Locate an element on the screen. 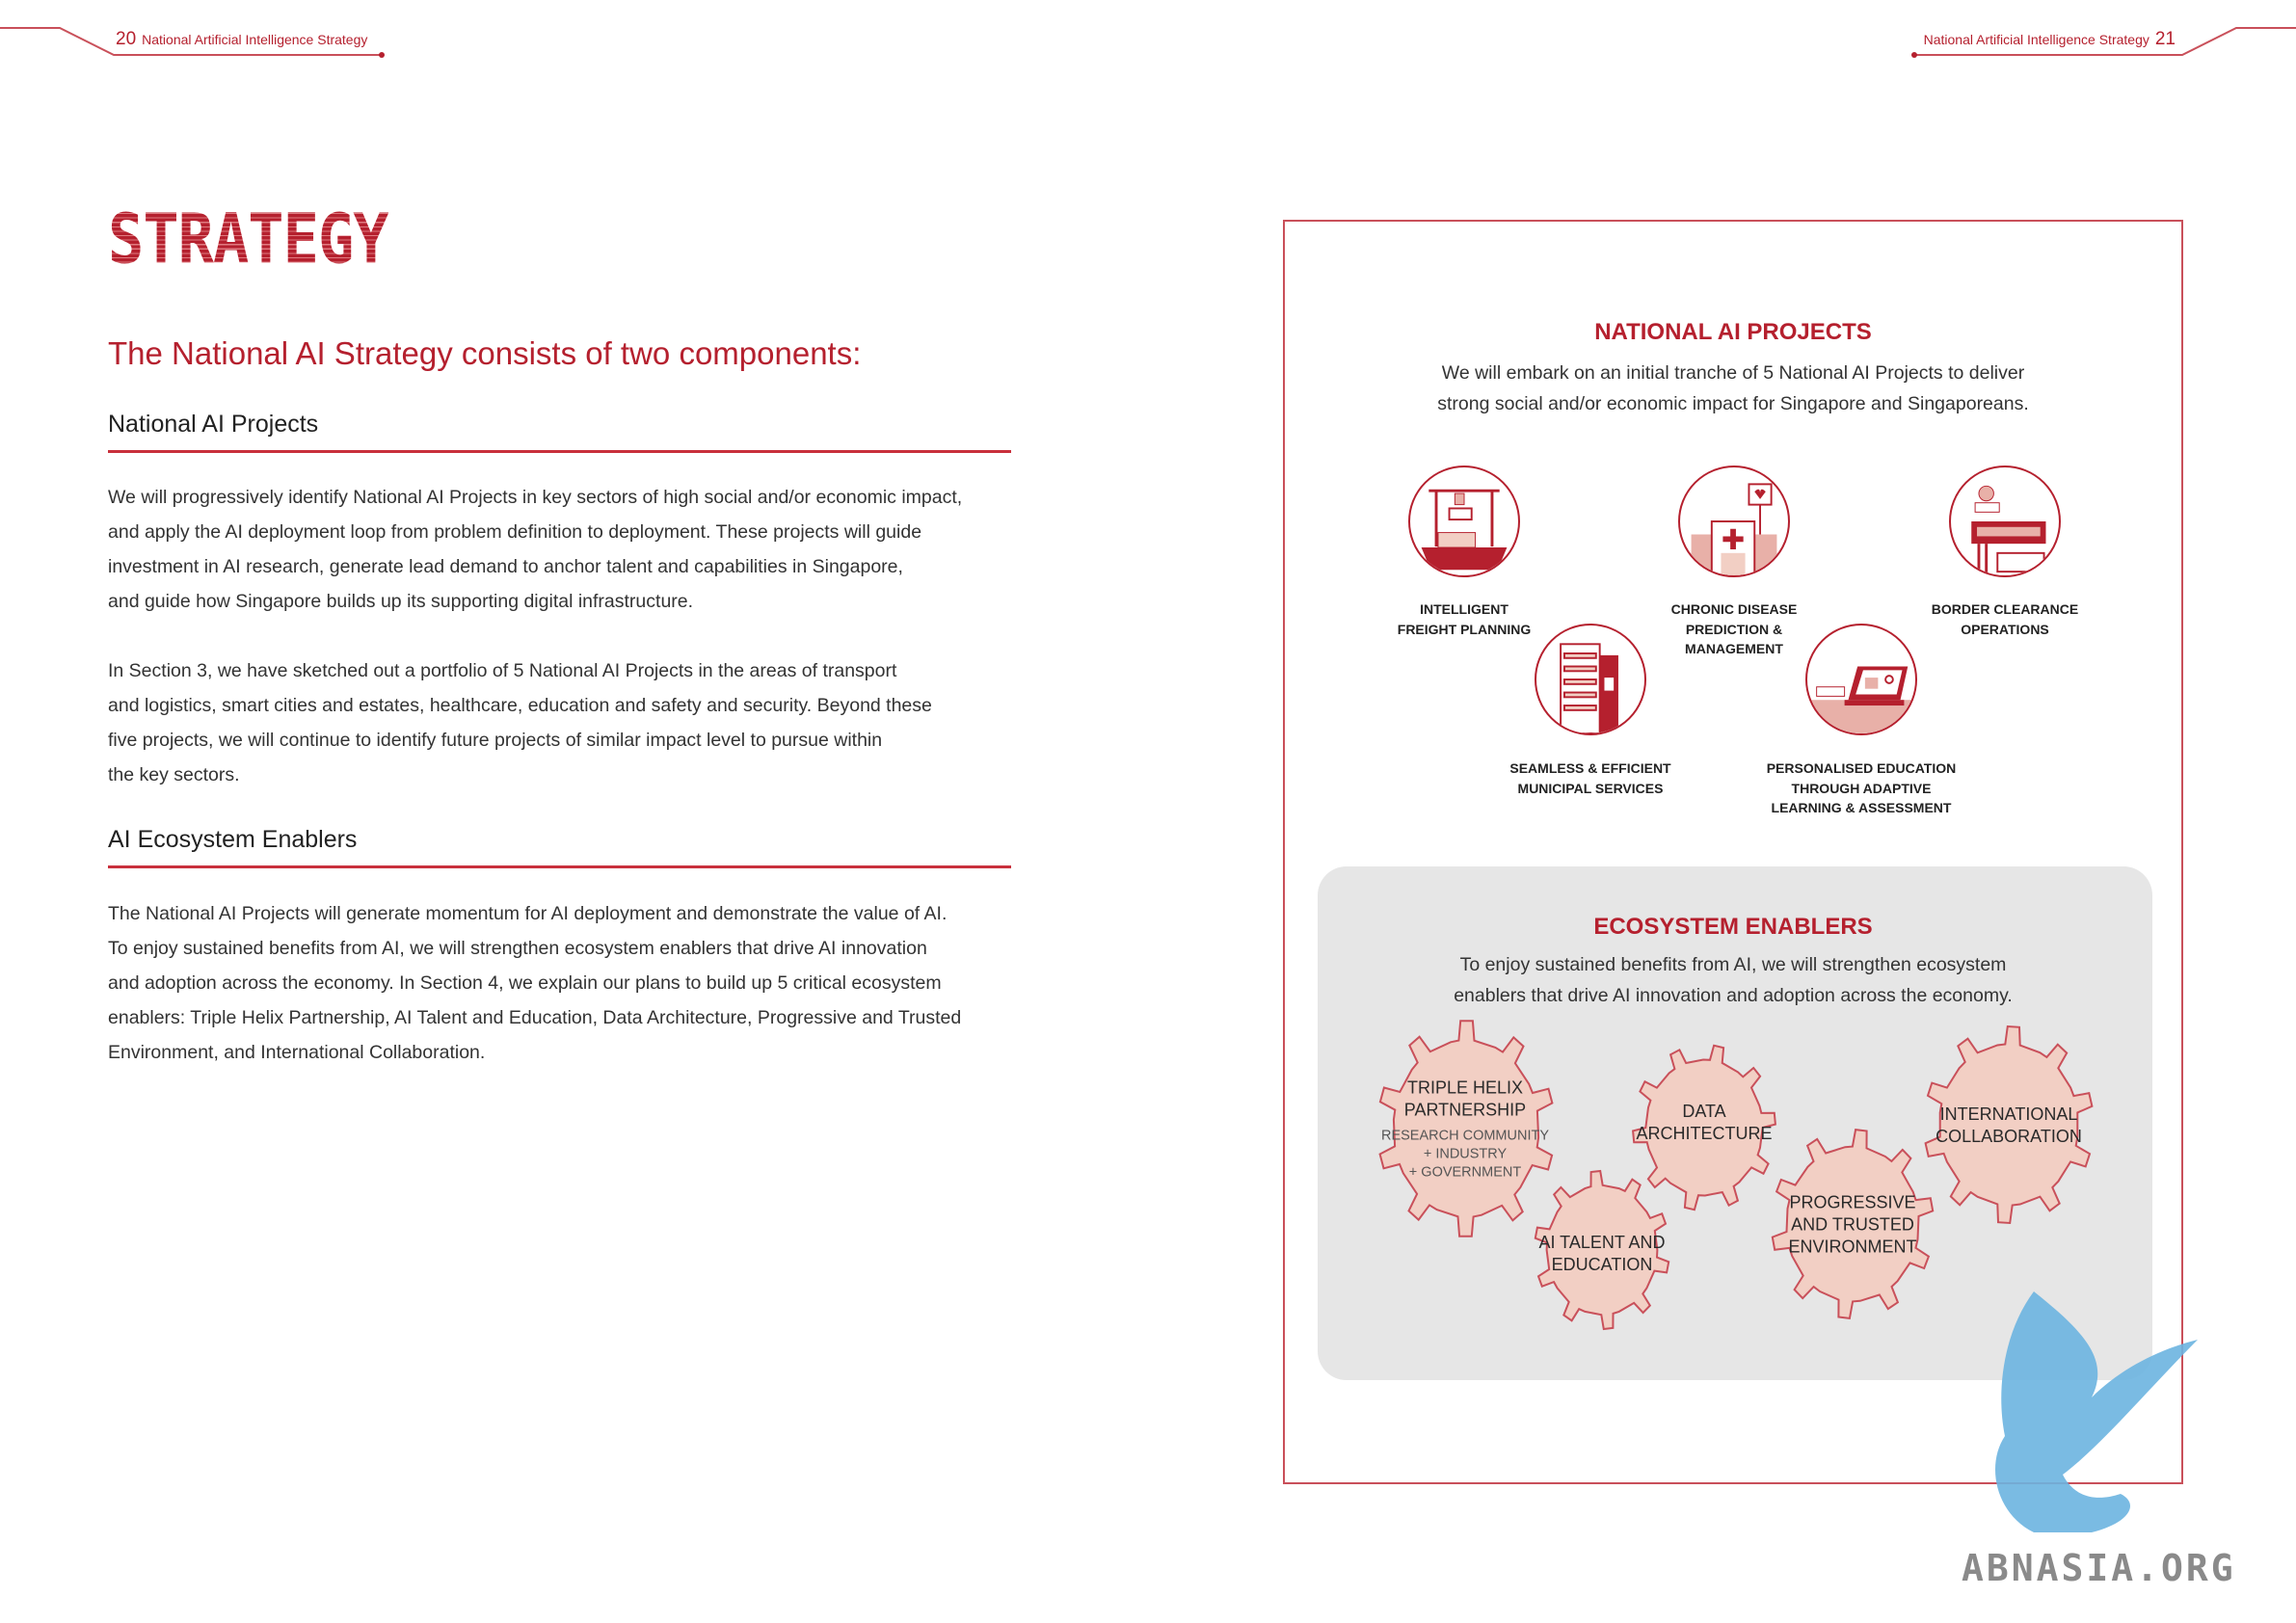  watermark-text: ABNASIA.ORG is located at coordinates (2099, 1568).